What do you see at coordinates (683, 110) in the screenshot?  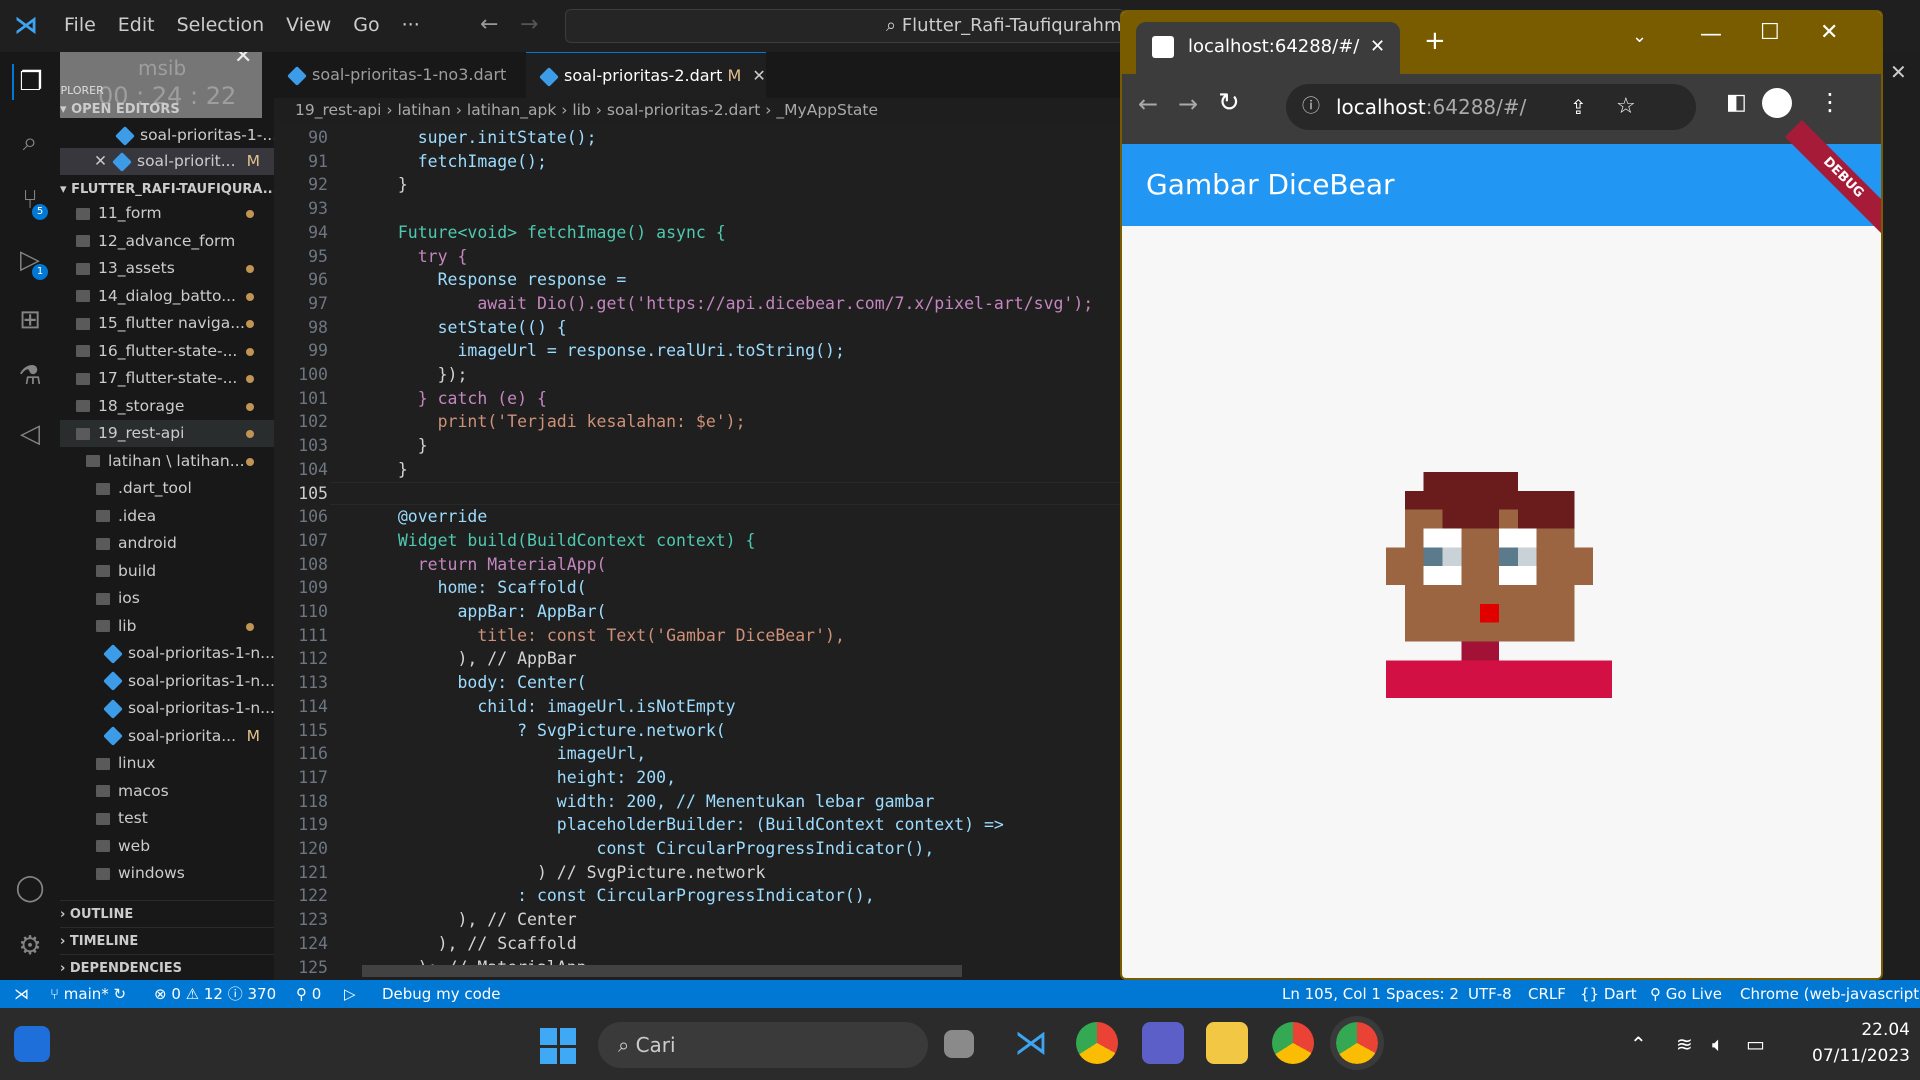 I see `breadcrumb-item: soal-prioritas-2.dart` at bounding box center [683, 110].